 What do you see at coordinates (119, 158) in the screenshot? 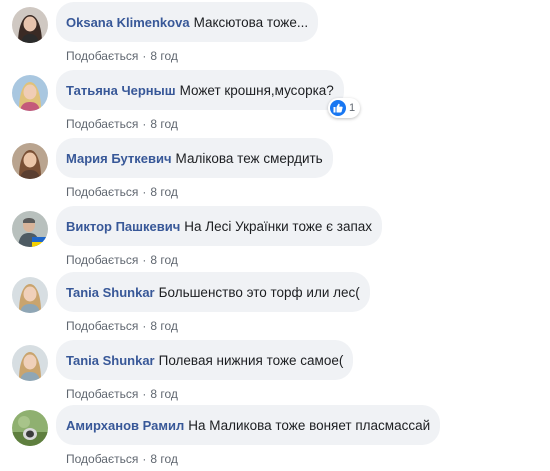
I see `comment-author: Мария Буткевич` at bounding box center [119, 158].